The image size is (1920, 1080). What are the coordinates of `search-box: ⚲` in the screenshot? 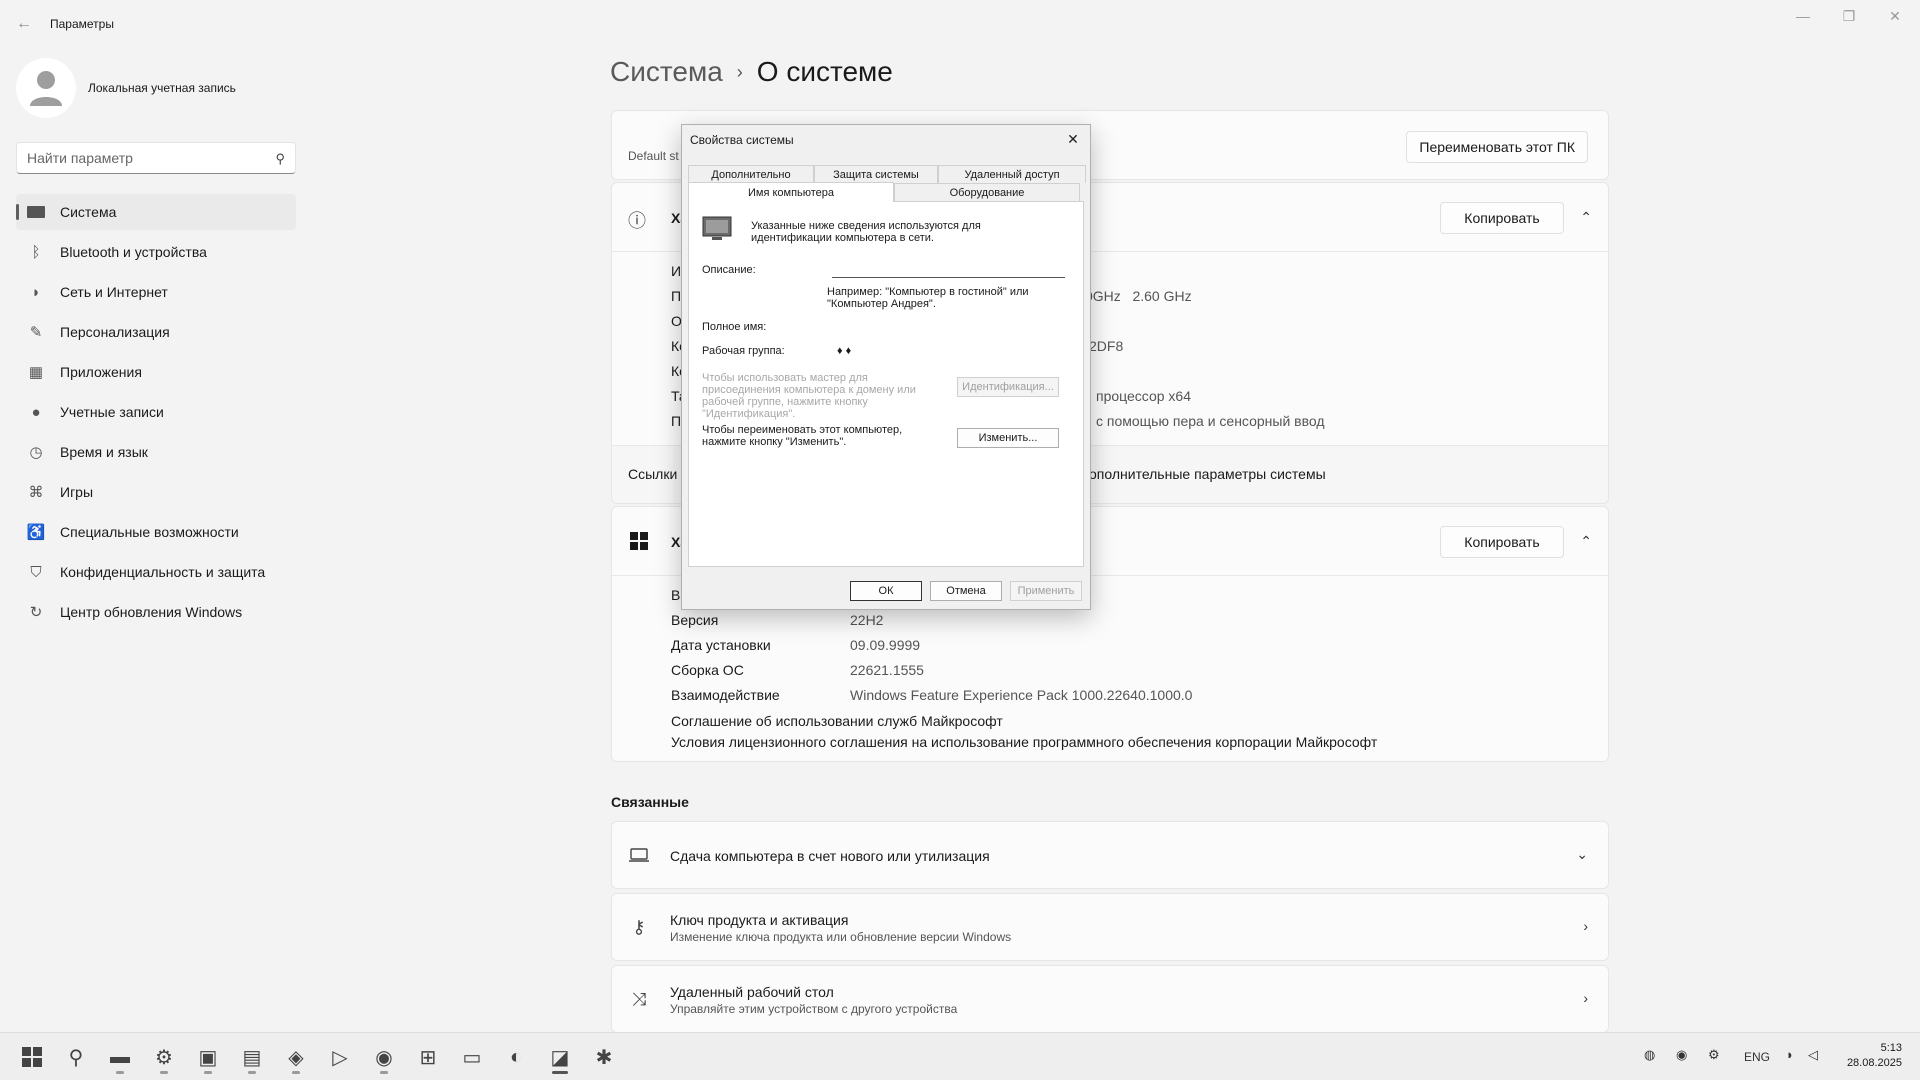 It's located at (156, 158).